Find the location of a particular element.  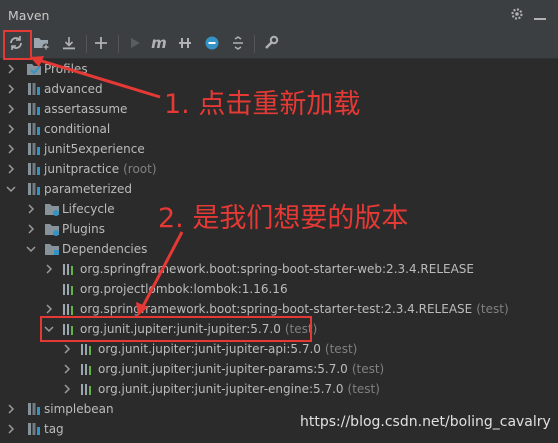

arrow-head is located at coordinates (142, 309).